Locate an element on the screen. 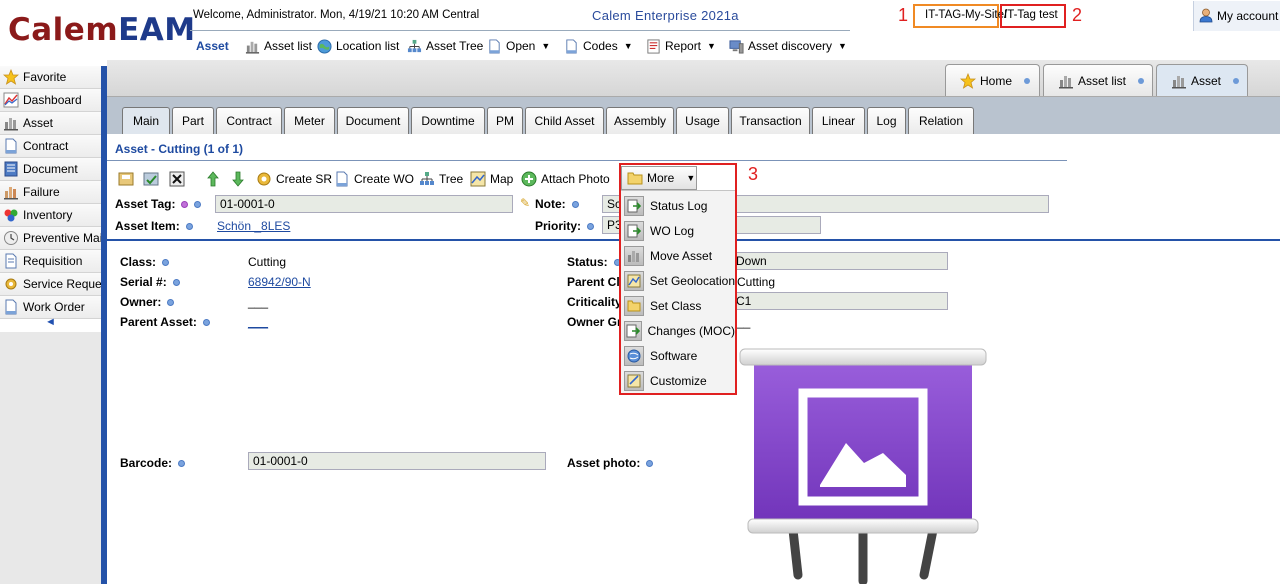 Image resolution: width=1280 pixels, height=584 pixels. subtab-transaction: Transaction is located at coordinates (770, 120).